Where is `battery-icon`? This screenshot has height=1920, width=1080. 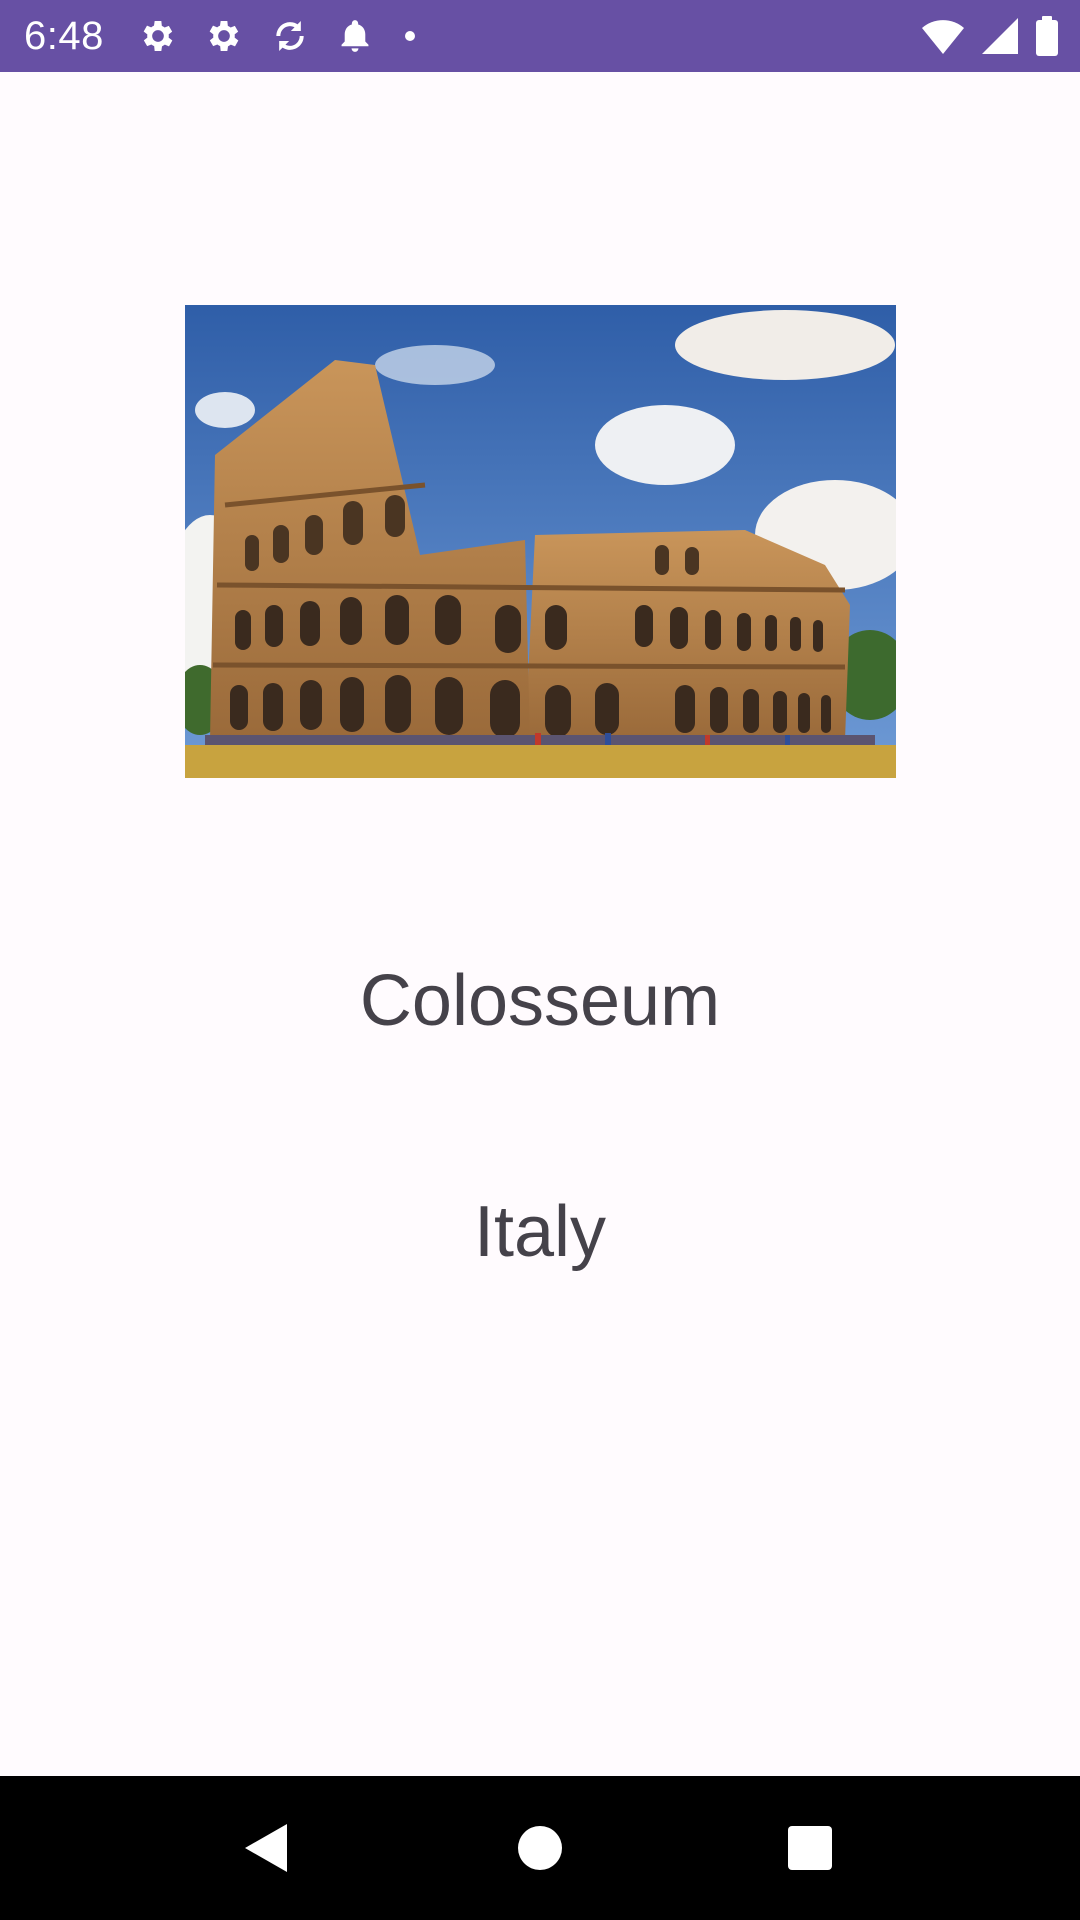 battery-icon is located at coordinates (1047, 36).